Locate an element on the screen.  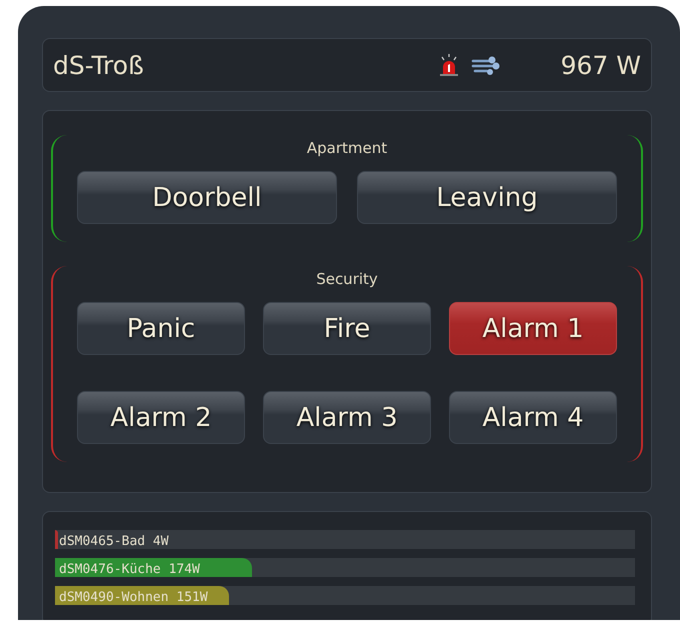
scene-button: Fire is located at coordinates (347, 328).